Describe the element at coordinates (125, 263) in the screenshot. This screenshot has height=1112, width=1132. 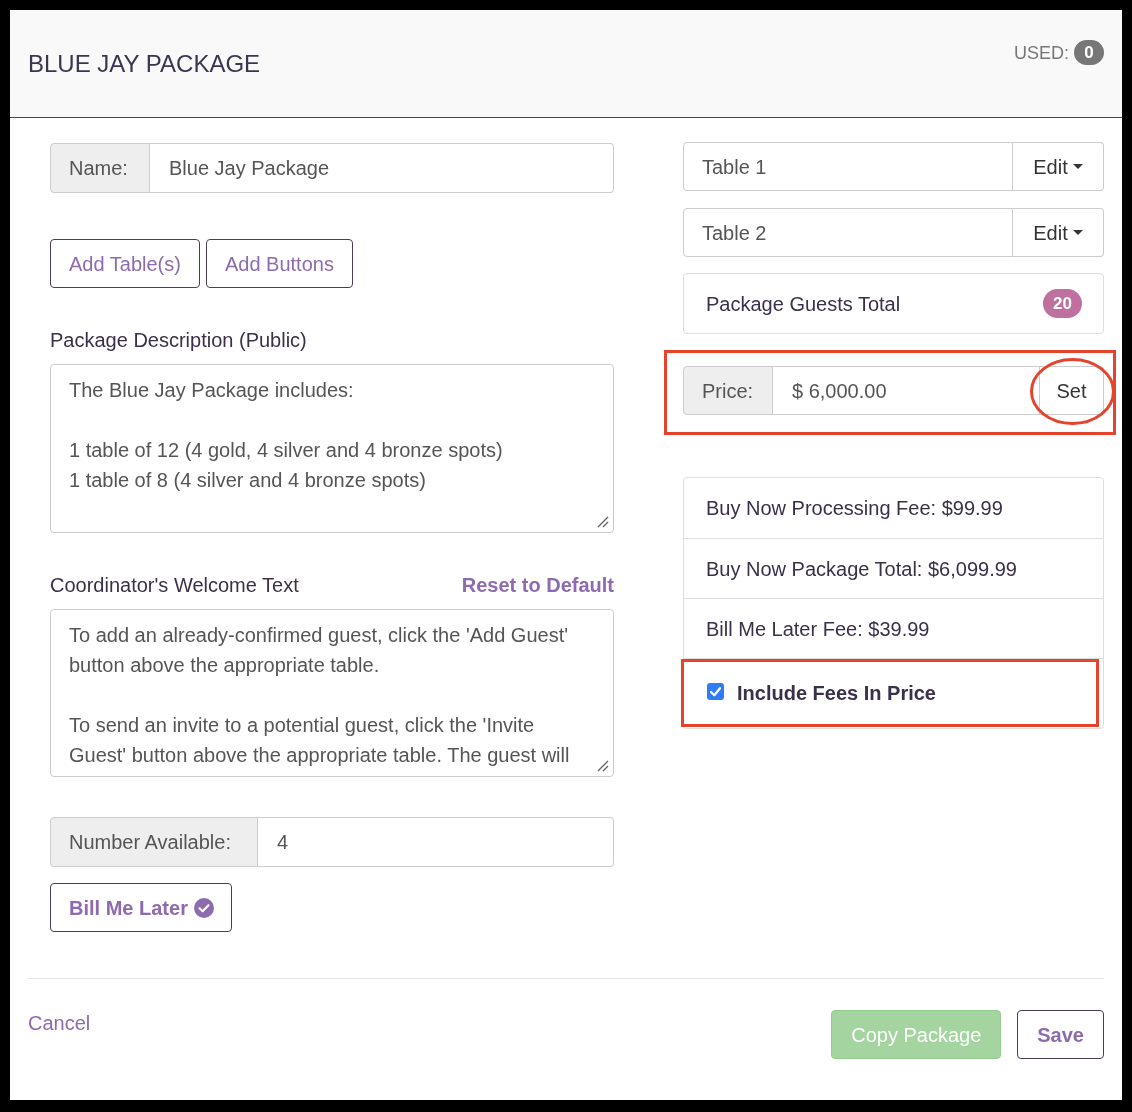
I see `action-button: Add Table(s)` at that location.